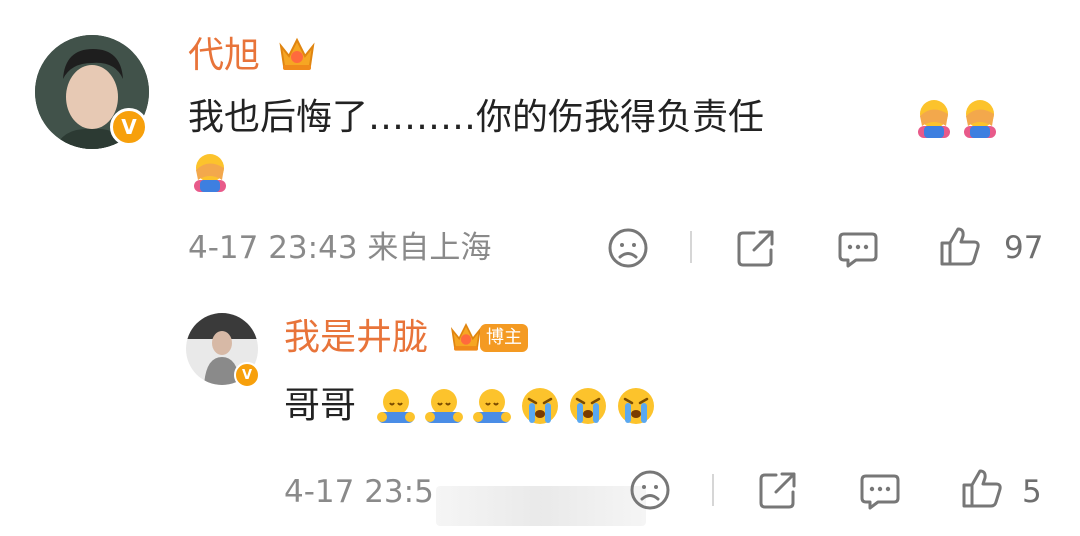 The image size is (1080, 536). I want to click on like-count: 5, so click(1032, 492).